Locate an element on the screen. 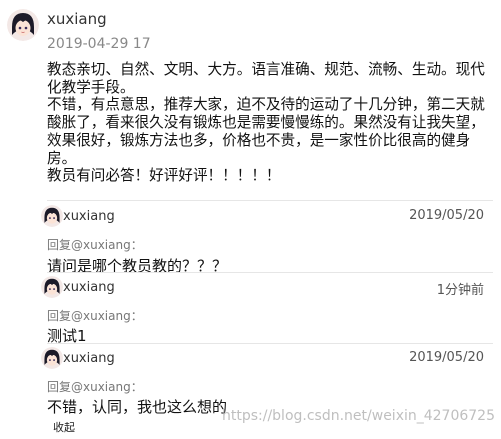 The height and width of the screenshot is (439, 501). reply-time: 1分钟前 is located at coordinates (460, 290).